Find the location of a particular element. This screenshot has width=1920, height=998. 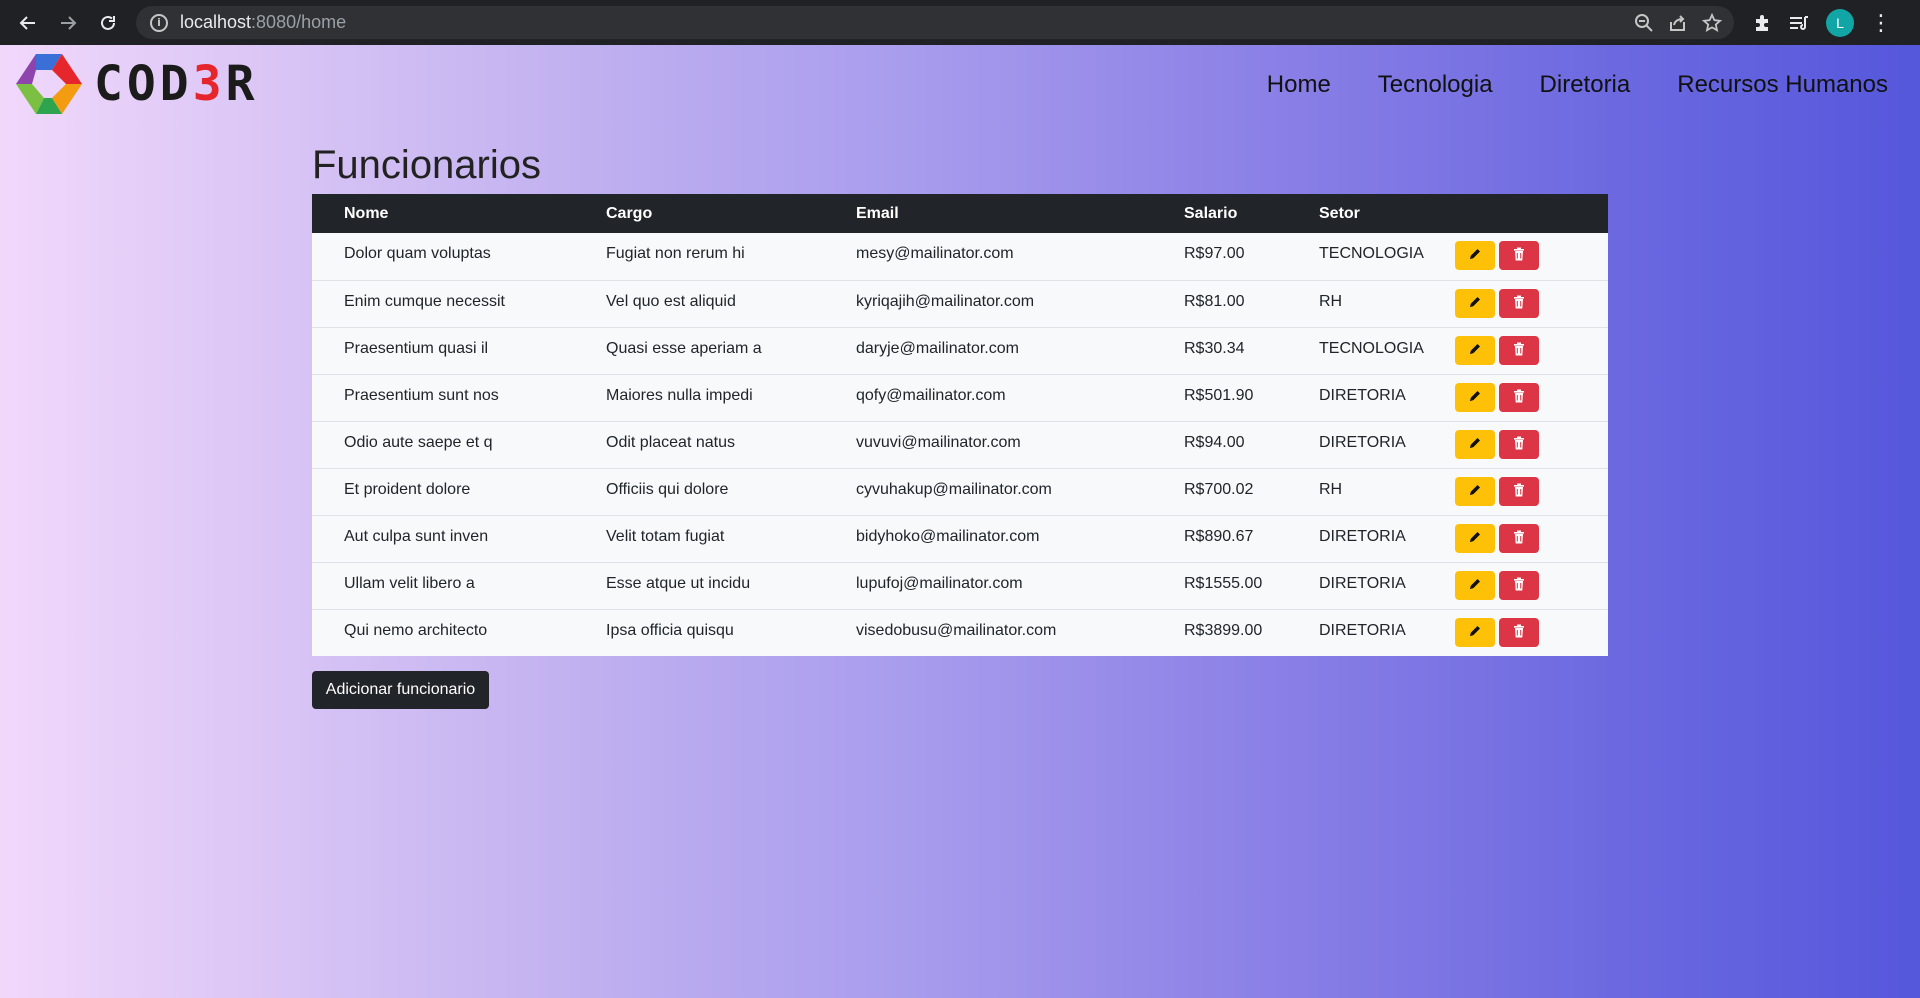

site-info-icon: i is located at coordinates (159, 22).